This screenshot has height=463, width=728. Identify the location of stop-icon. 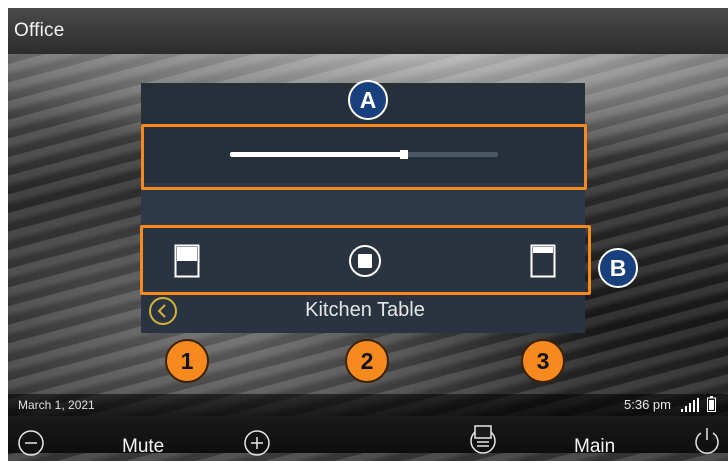
(365, 261).